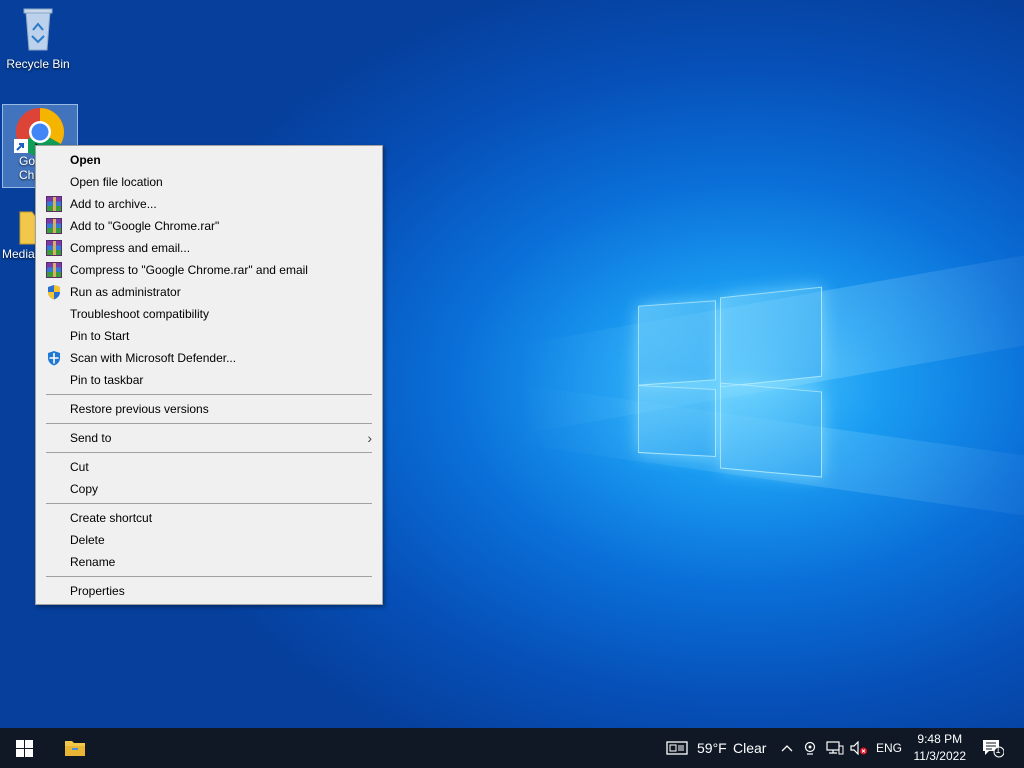  I want to click on menu-item-create-shortcut: Create shortcut, so click(209, 518).